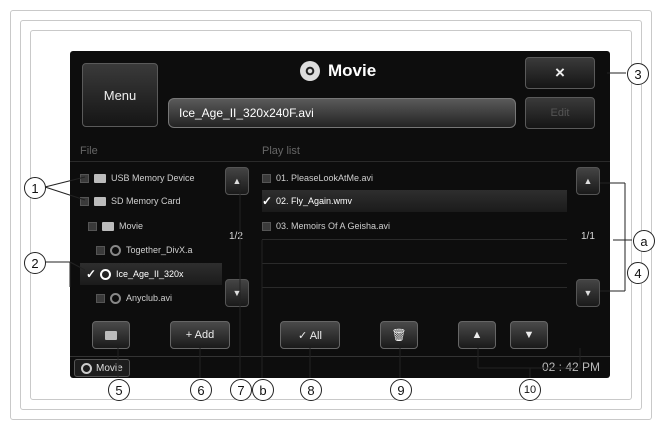 This screenshot has height=428, width=661. What do you see at coordinates (119, 390) in the screenshot?
I see `callout-5: 5` at bounding box center [119, 390].